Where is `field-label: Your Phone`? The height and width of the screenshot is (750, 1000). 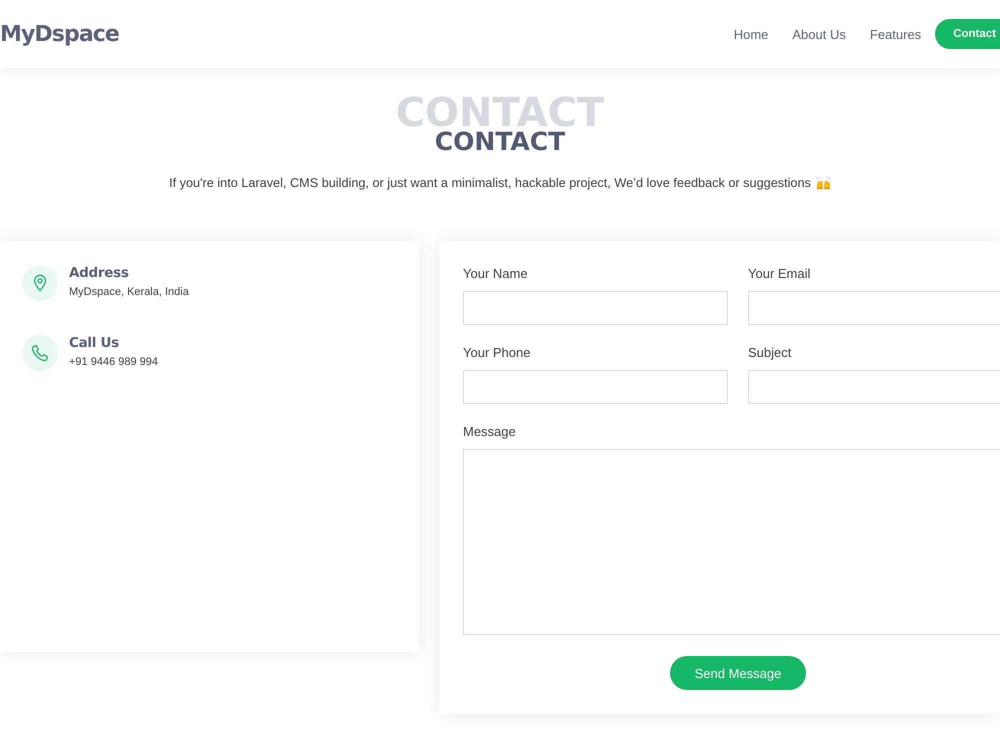 field-label: Your Phone is located at coordinates (497, 353).